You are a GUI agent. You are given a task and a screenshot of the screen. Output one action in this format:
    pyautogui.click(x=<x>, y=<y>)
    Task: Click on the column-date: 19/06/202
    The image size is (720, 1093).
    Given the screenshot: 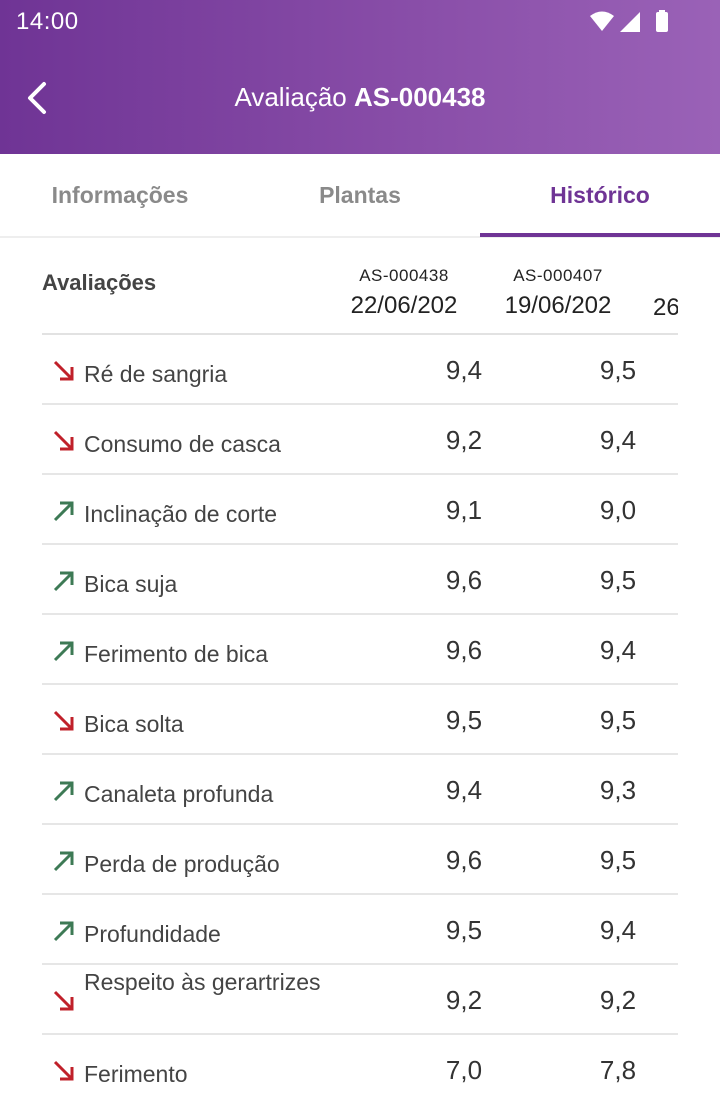 What is the action you would take?
    pyautogui.click(x=558, y=305)
    